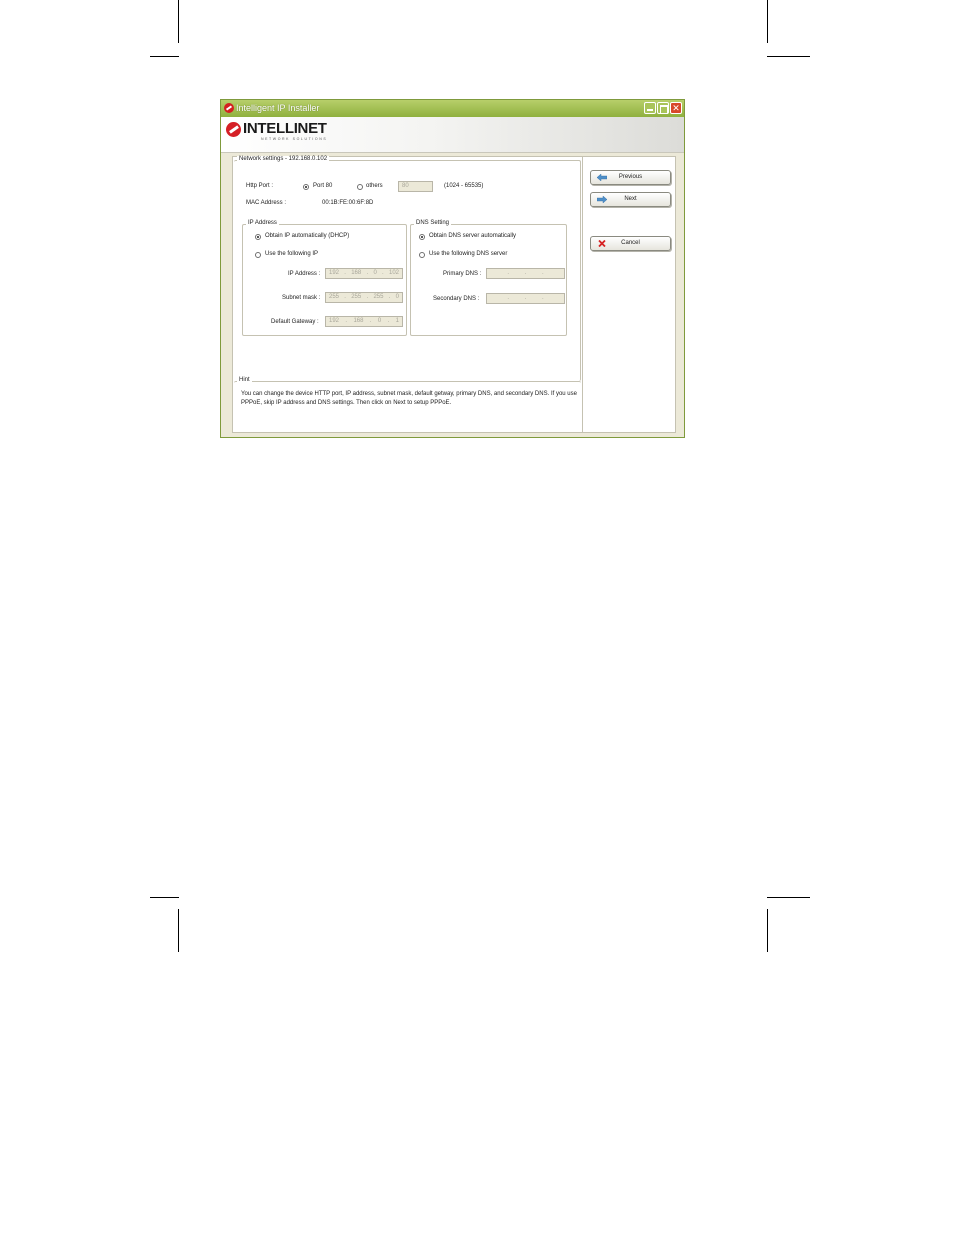 The height and width of the screenshot is (1235, 954). Describe the element at coordinates (464, 186) in the screenshot. I see `port-range-label: (1024 - 65535)` at that location.